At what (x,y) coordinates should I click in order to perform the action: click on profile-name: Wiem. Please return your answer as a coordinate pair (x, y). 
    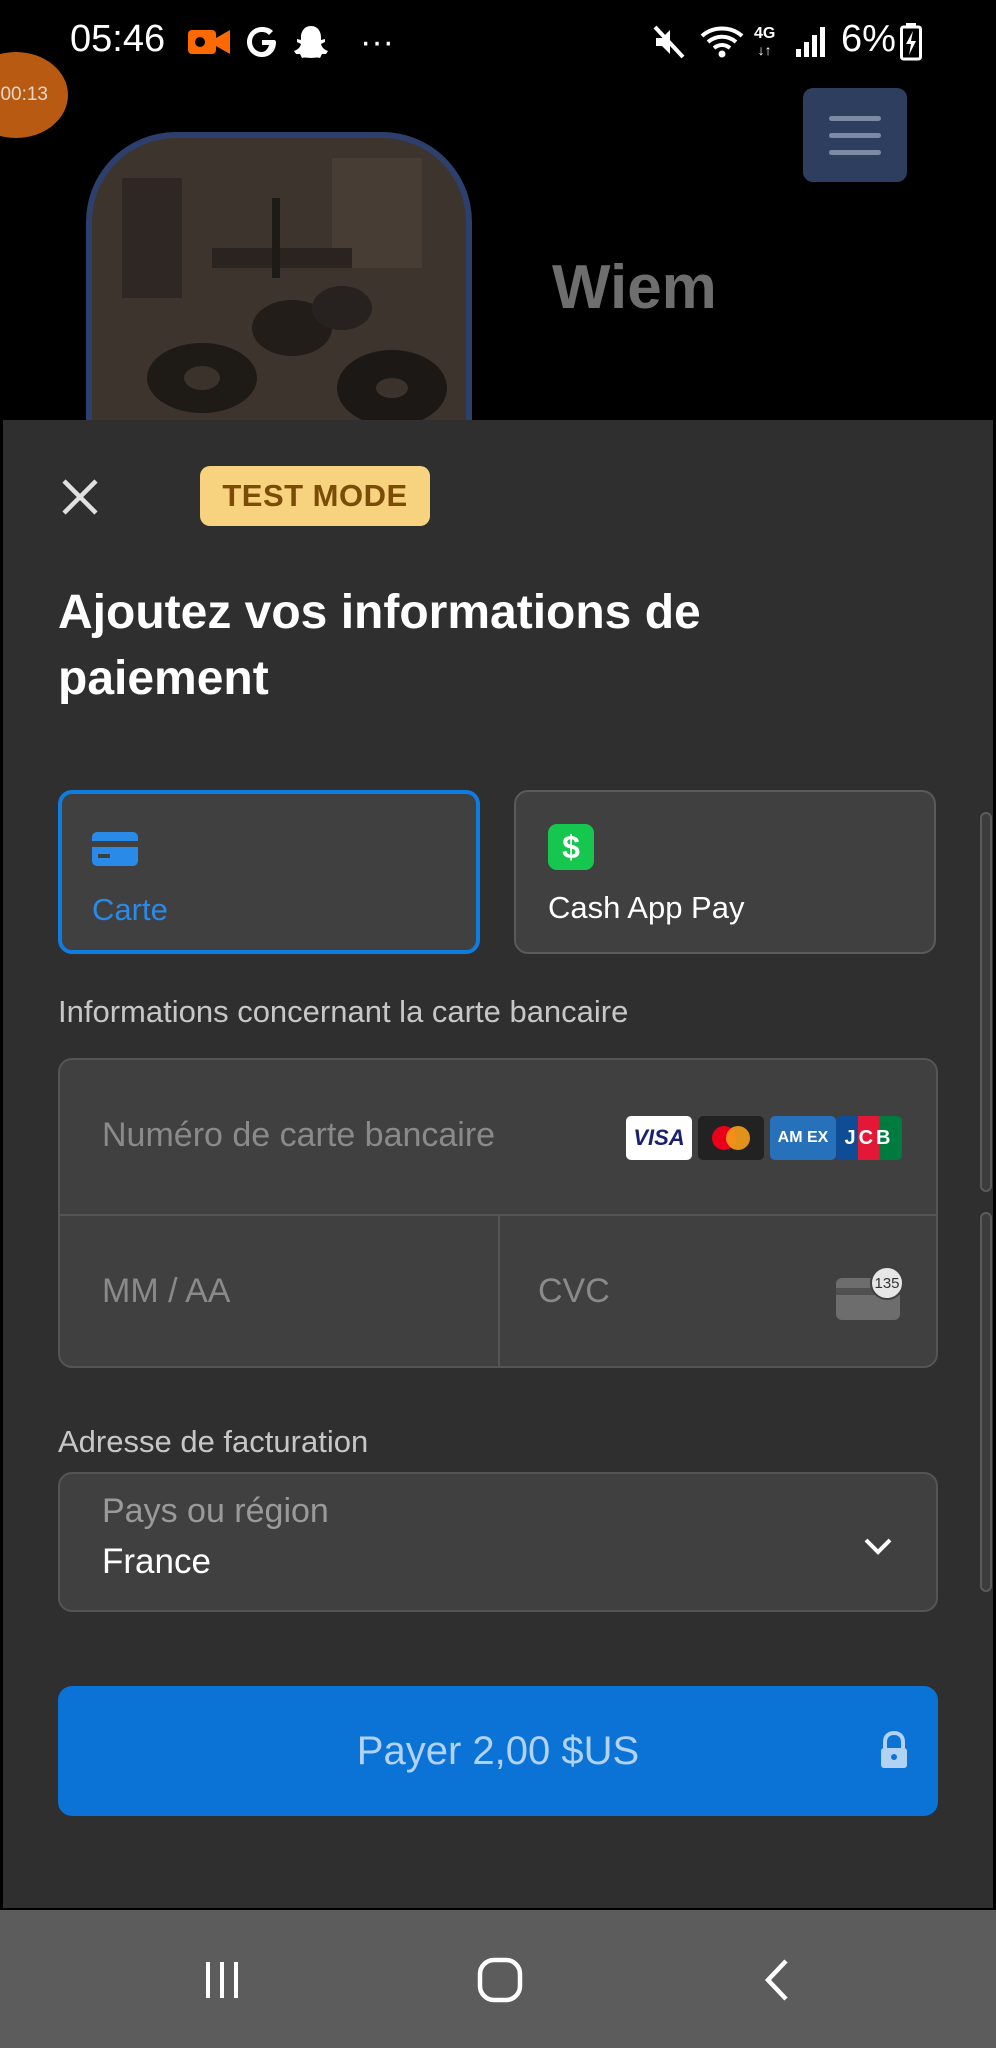
    Looking at the image, I should click on (634, 287).